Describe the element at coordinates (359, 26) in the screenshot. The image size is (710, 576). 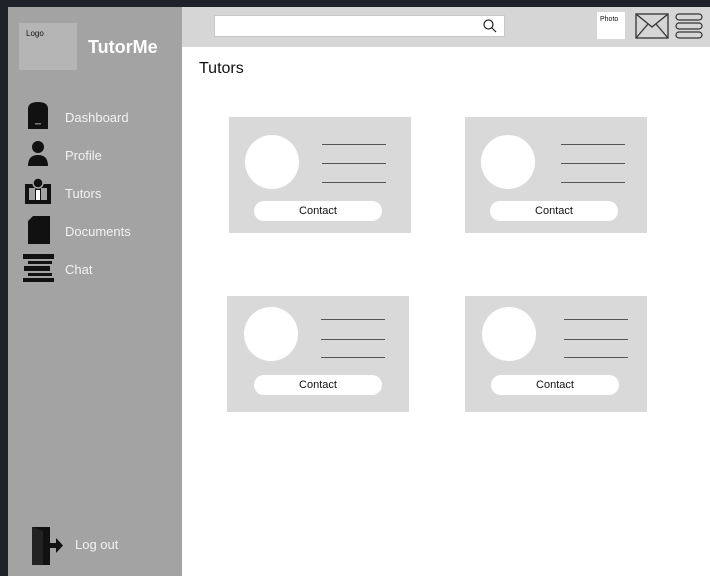
I see `search-input` at that location.